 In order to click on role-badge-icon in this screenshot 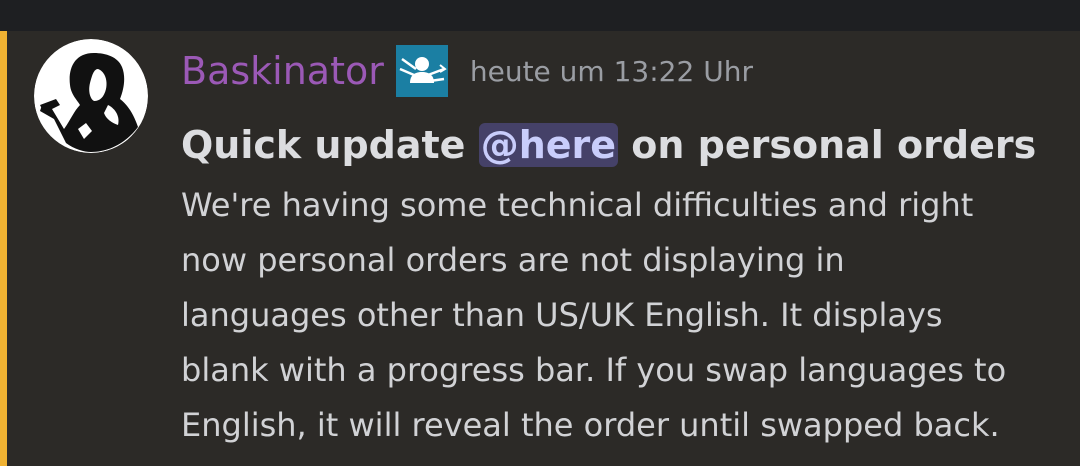, I will do `click(421, 71)`.